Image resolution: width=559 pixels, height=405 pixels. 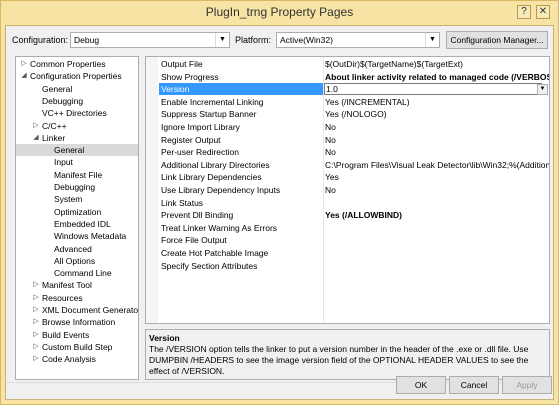 I want to click on property-name: Force File Output, so click(x=194, y=240).